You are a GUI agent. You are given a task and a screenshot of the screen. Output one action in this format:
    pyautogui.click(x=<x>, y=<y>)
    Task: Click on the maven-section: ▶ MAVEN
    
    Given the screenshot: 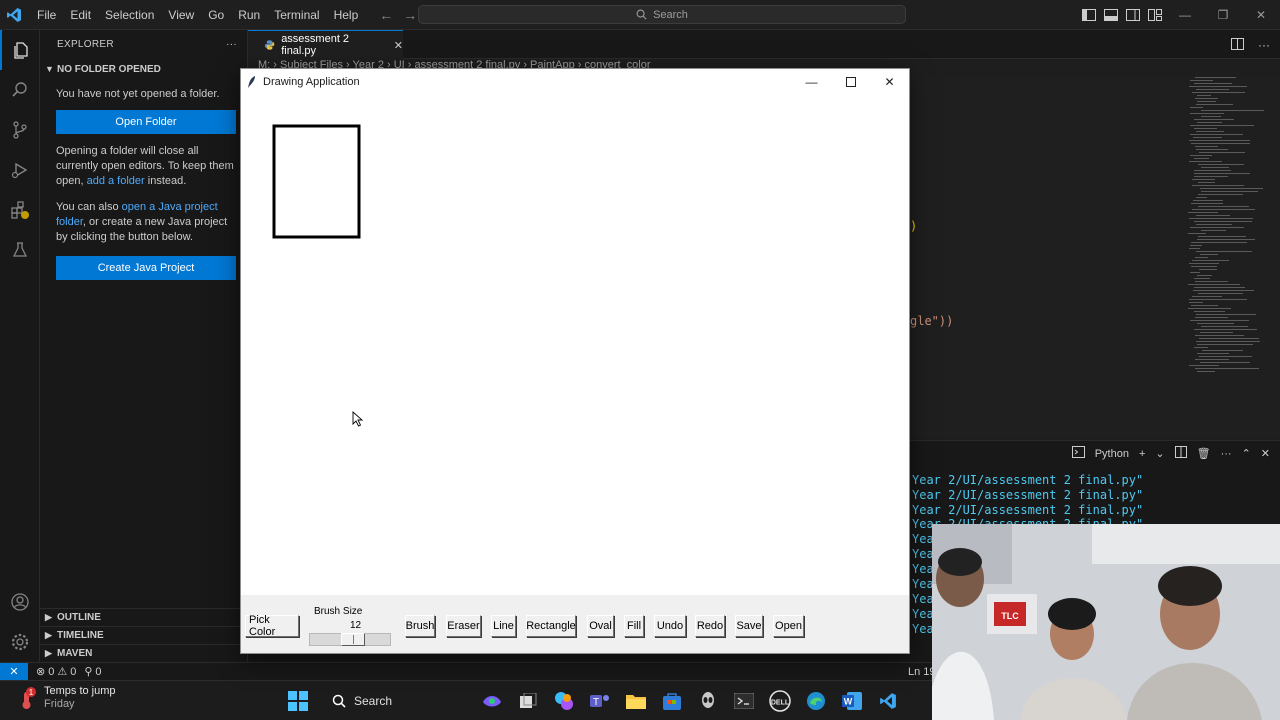 What is the action you would take?
    pyautogui.click(x=144, y=653)
    